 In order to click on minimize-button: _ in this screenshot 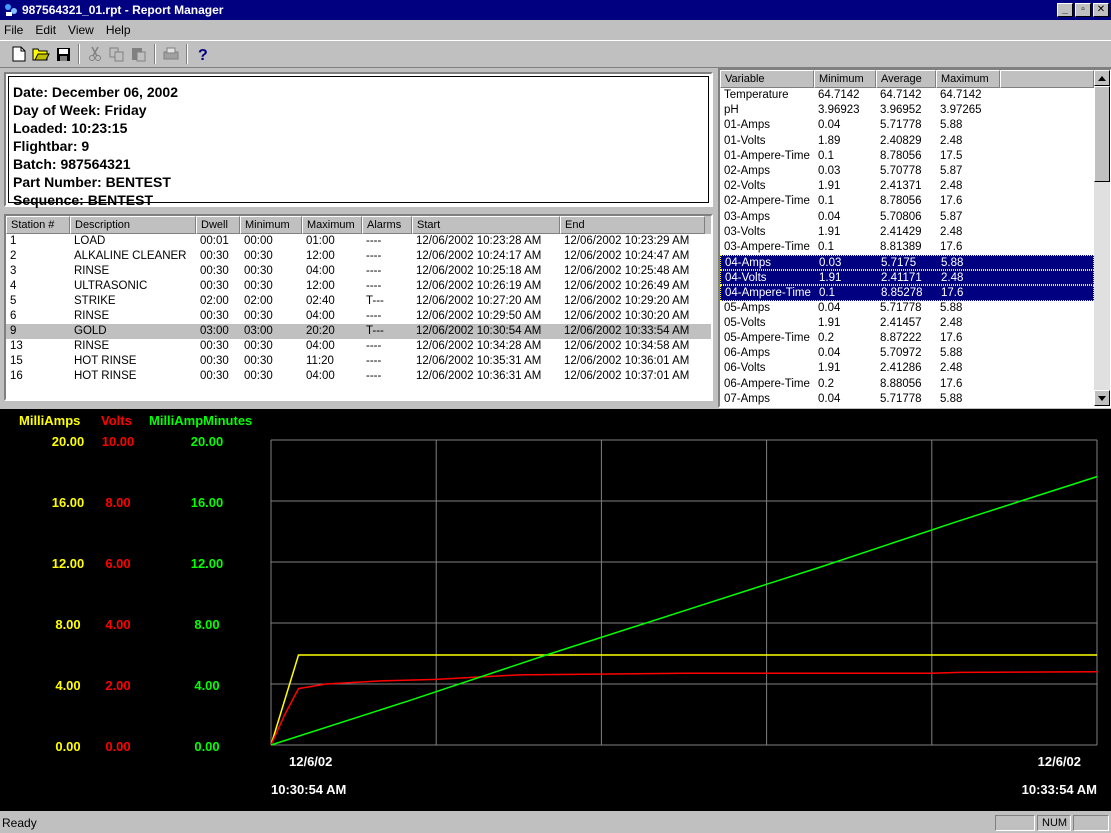, I will do `click(1065, 10)`.